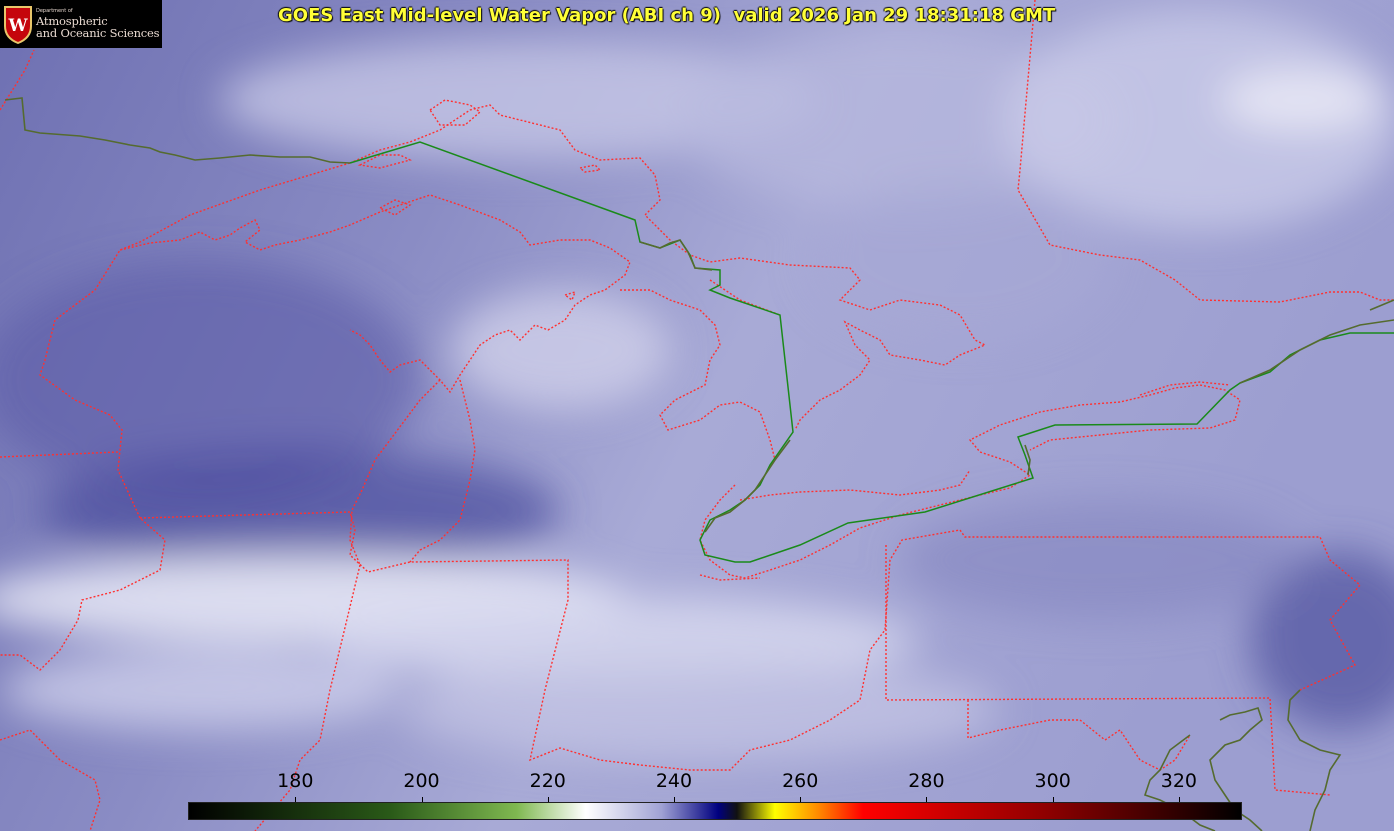  I want to click on shield-icon: W, so click(18, 24).